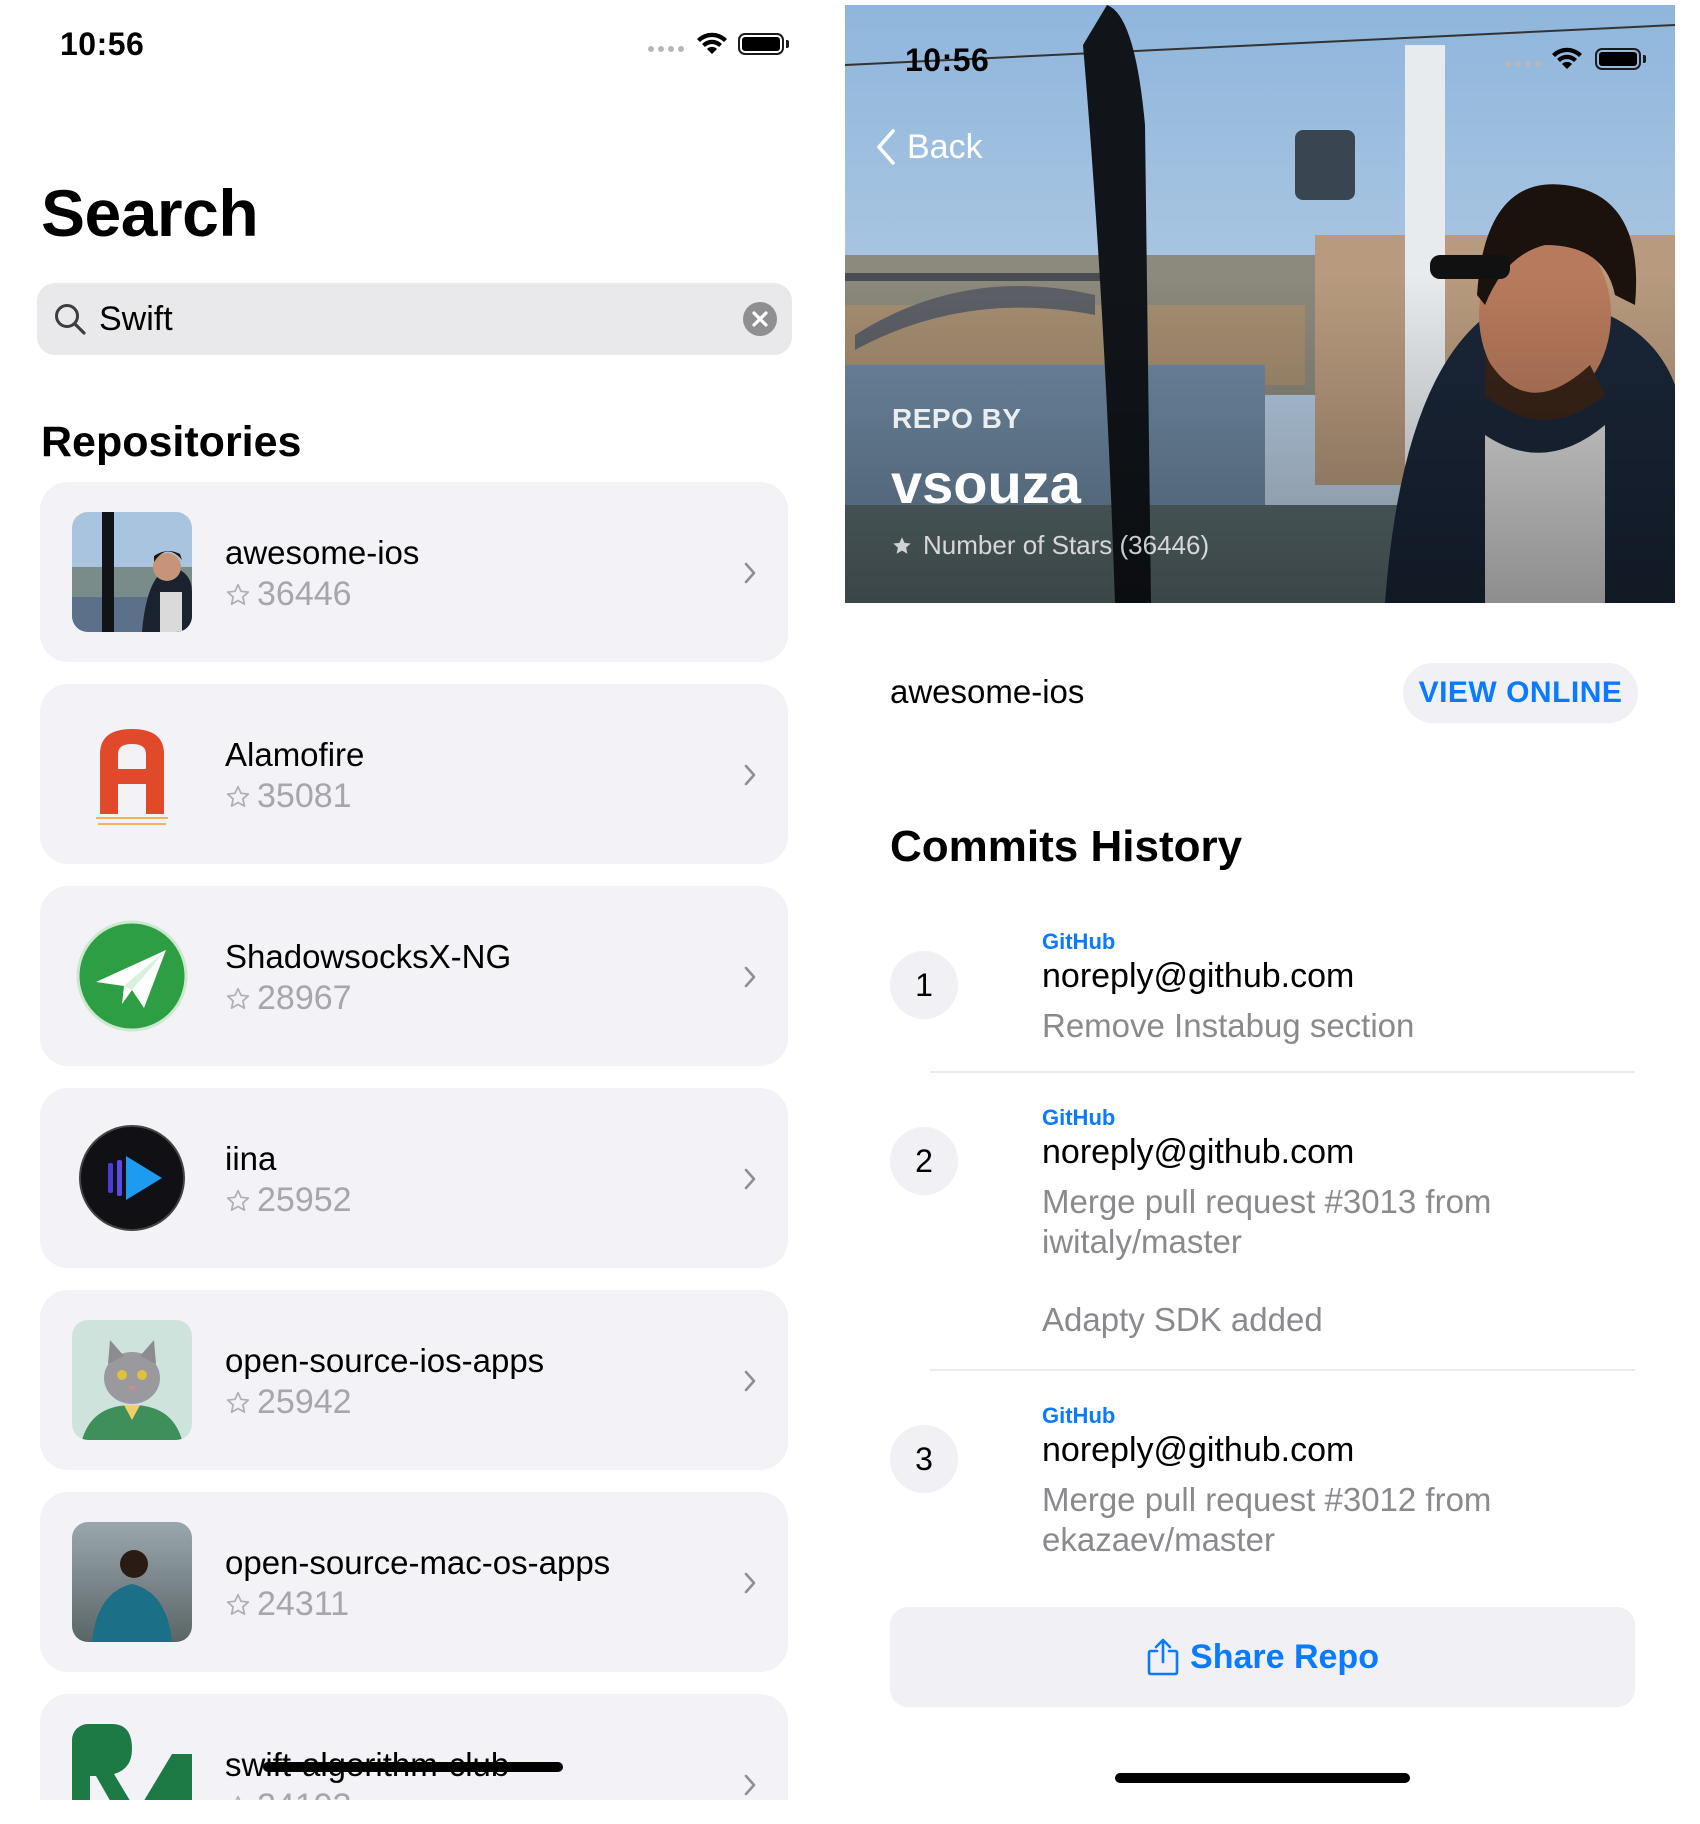  Describe the element at coordinates (414, 319) in the screenshot. I see `search-field: Swift` at that location.